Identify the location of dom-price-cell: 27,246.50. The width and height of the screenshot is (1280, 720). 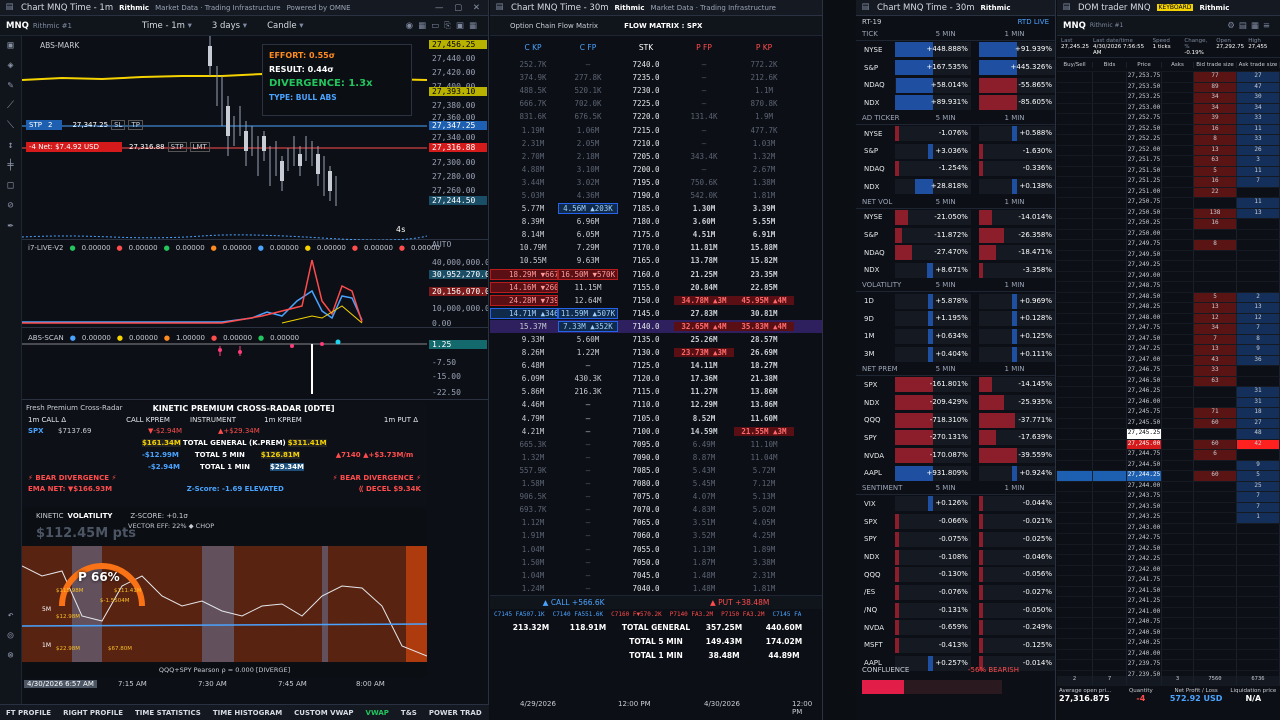
(1144, 381).